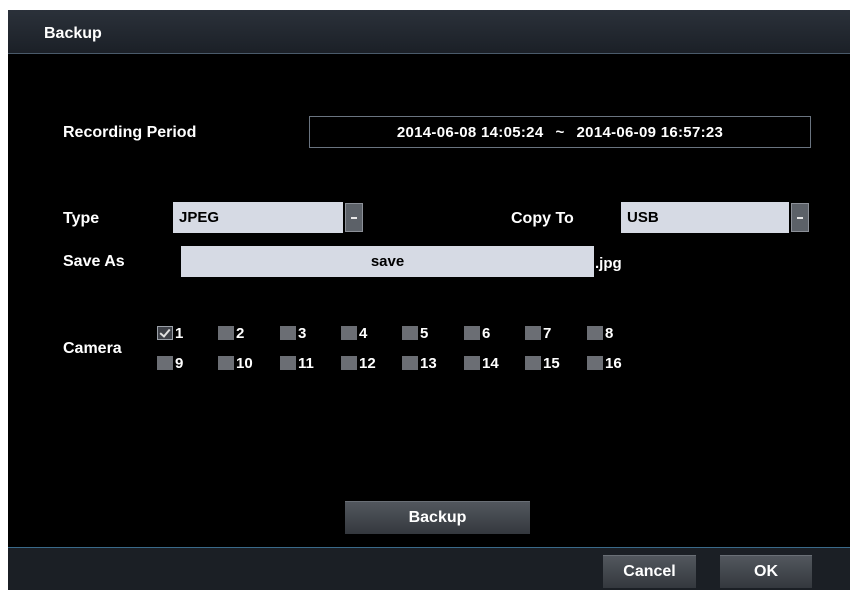 The height and width of the screenshot is (590, 850). Describe the element at coordinates (470, 132) in the screenshot. I see `period-start: 2014-06-08 14:05:24` at that location.